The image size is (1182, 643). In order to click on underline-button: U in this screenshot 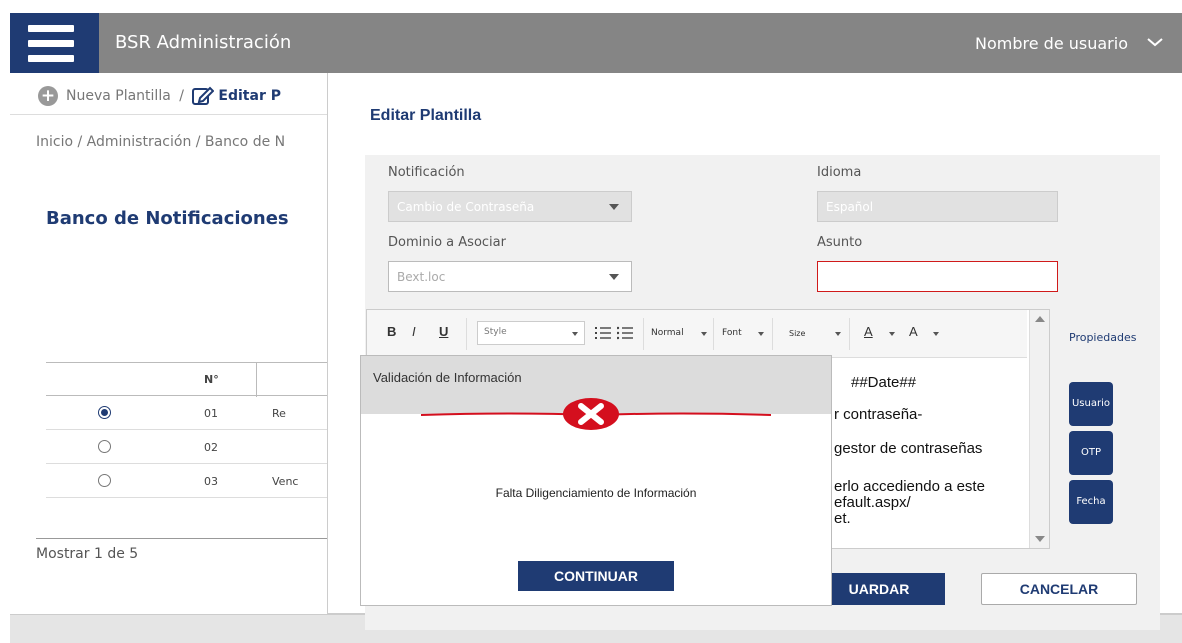, I will do `click(443, 331)`.